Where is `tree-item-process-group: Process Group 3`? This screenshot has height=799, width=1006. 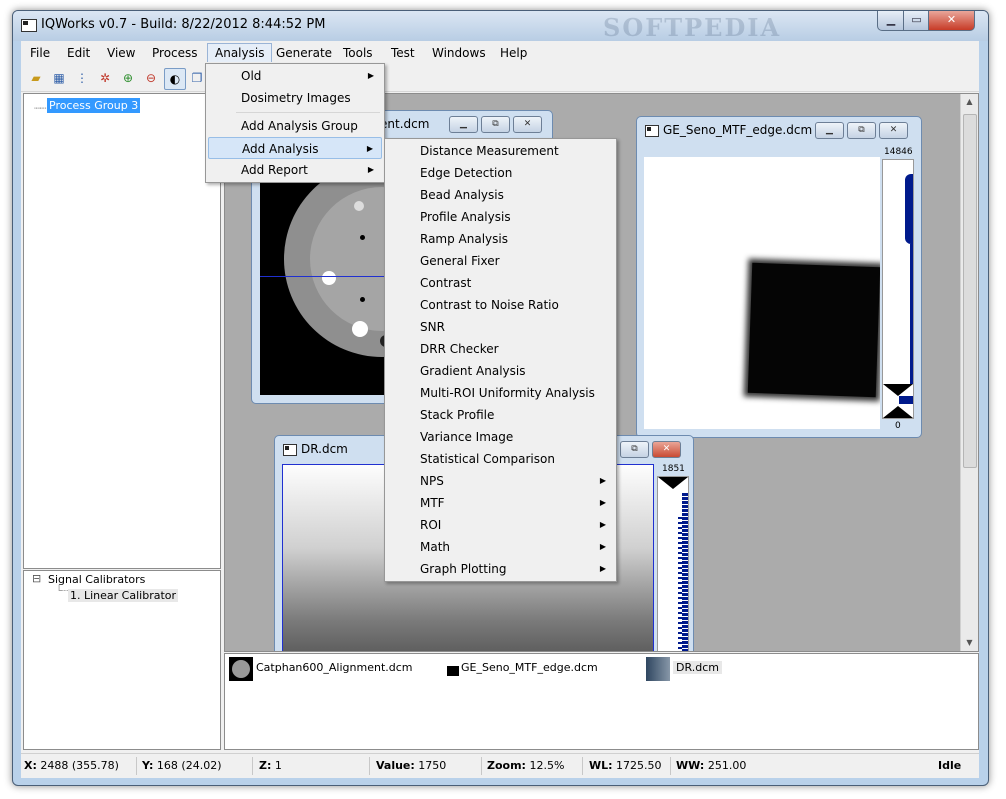
tree-item-process-group: Process Group 3 is located at coordinates (94, 105).